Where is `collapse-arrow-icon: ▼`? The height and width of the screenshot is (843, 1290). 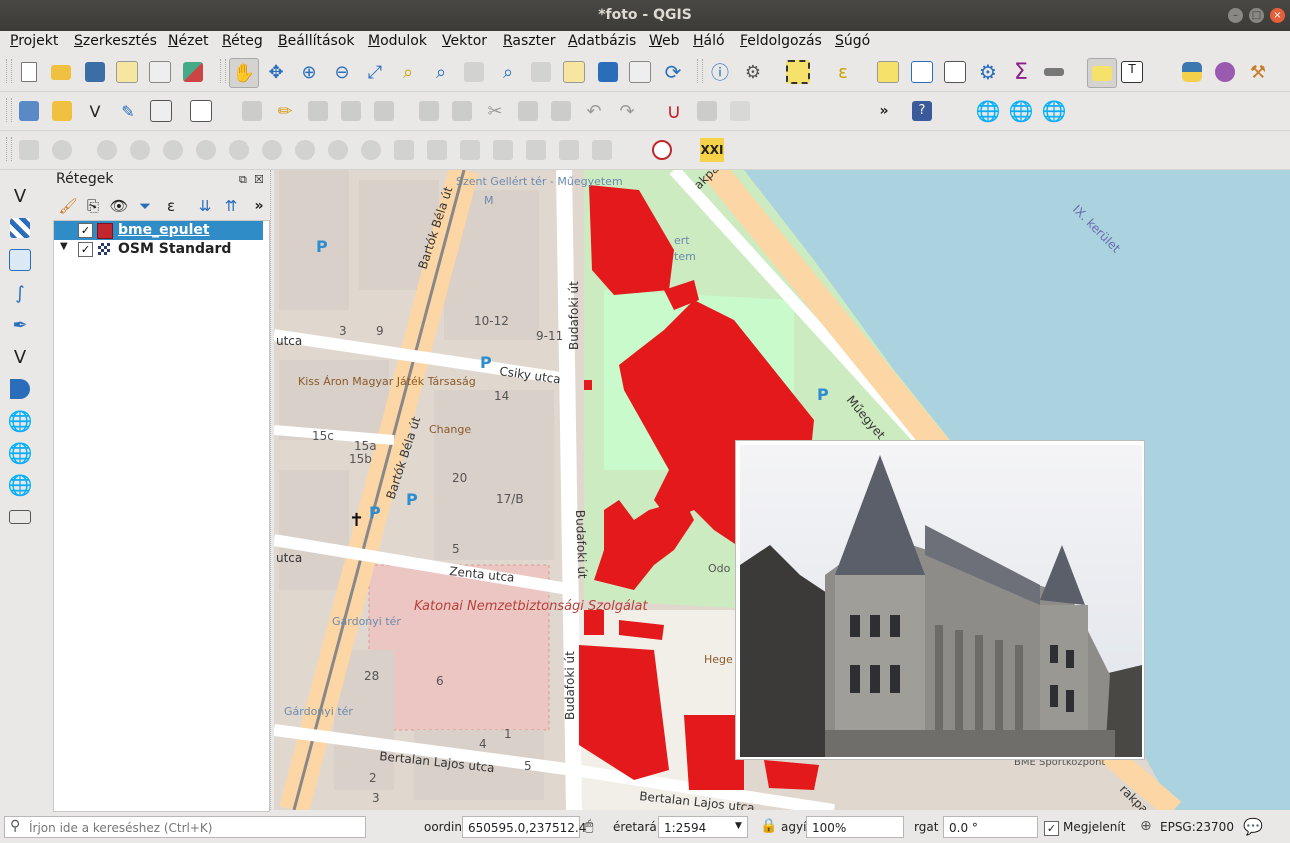
collapse-arrow-icon: ▼ is located at coordinates (64, 246).